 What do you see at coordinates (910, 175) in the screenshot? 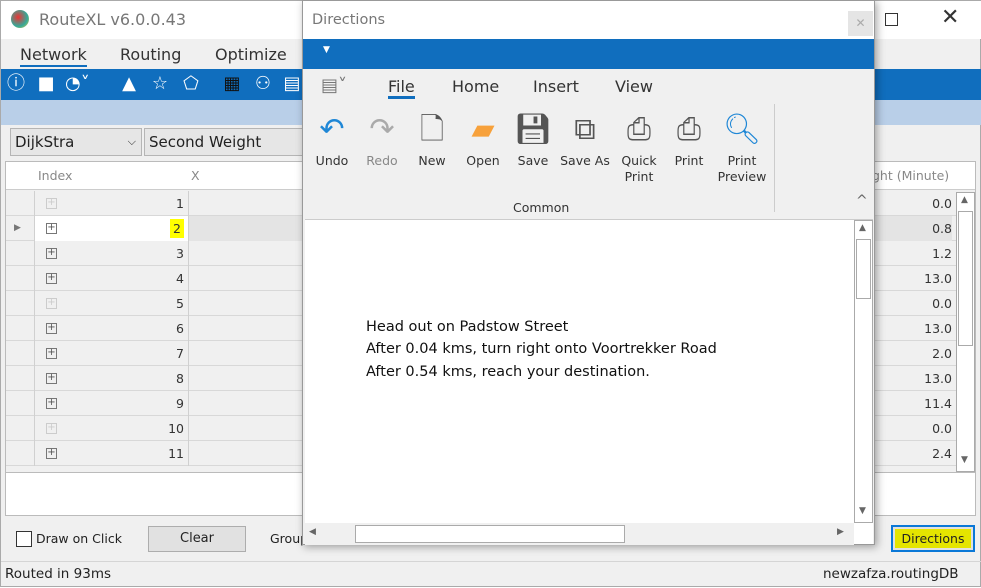
I see `column-header-weight: ght (Minute)` at bounding box center [910, 175].